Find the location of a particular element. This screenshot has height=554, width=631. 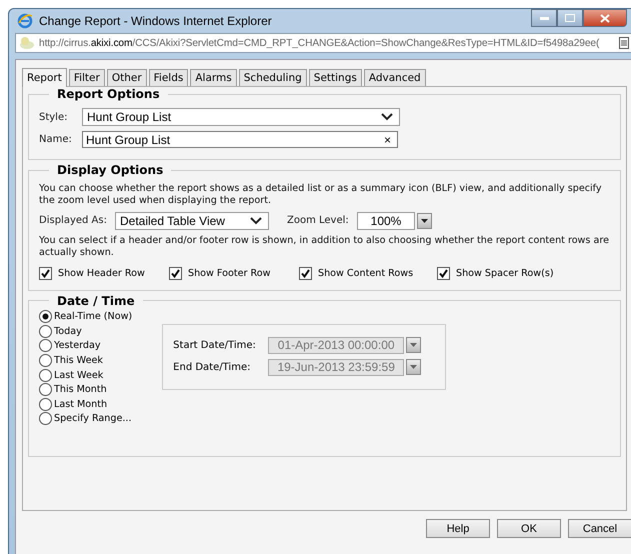

field-label: Zoom Level: is located at coordinates (318, 220).